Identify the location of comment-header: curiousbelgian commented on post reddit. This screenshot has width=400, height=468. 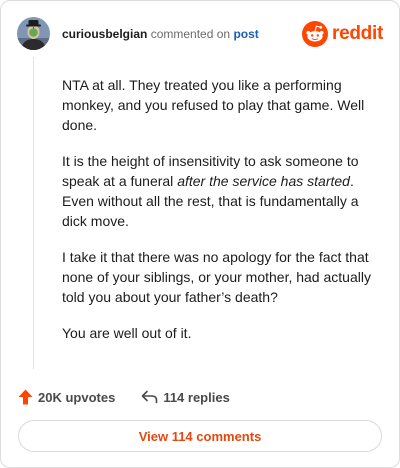
(200, 34).